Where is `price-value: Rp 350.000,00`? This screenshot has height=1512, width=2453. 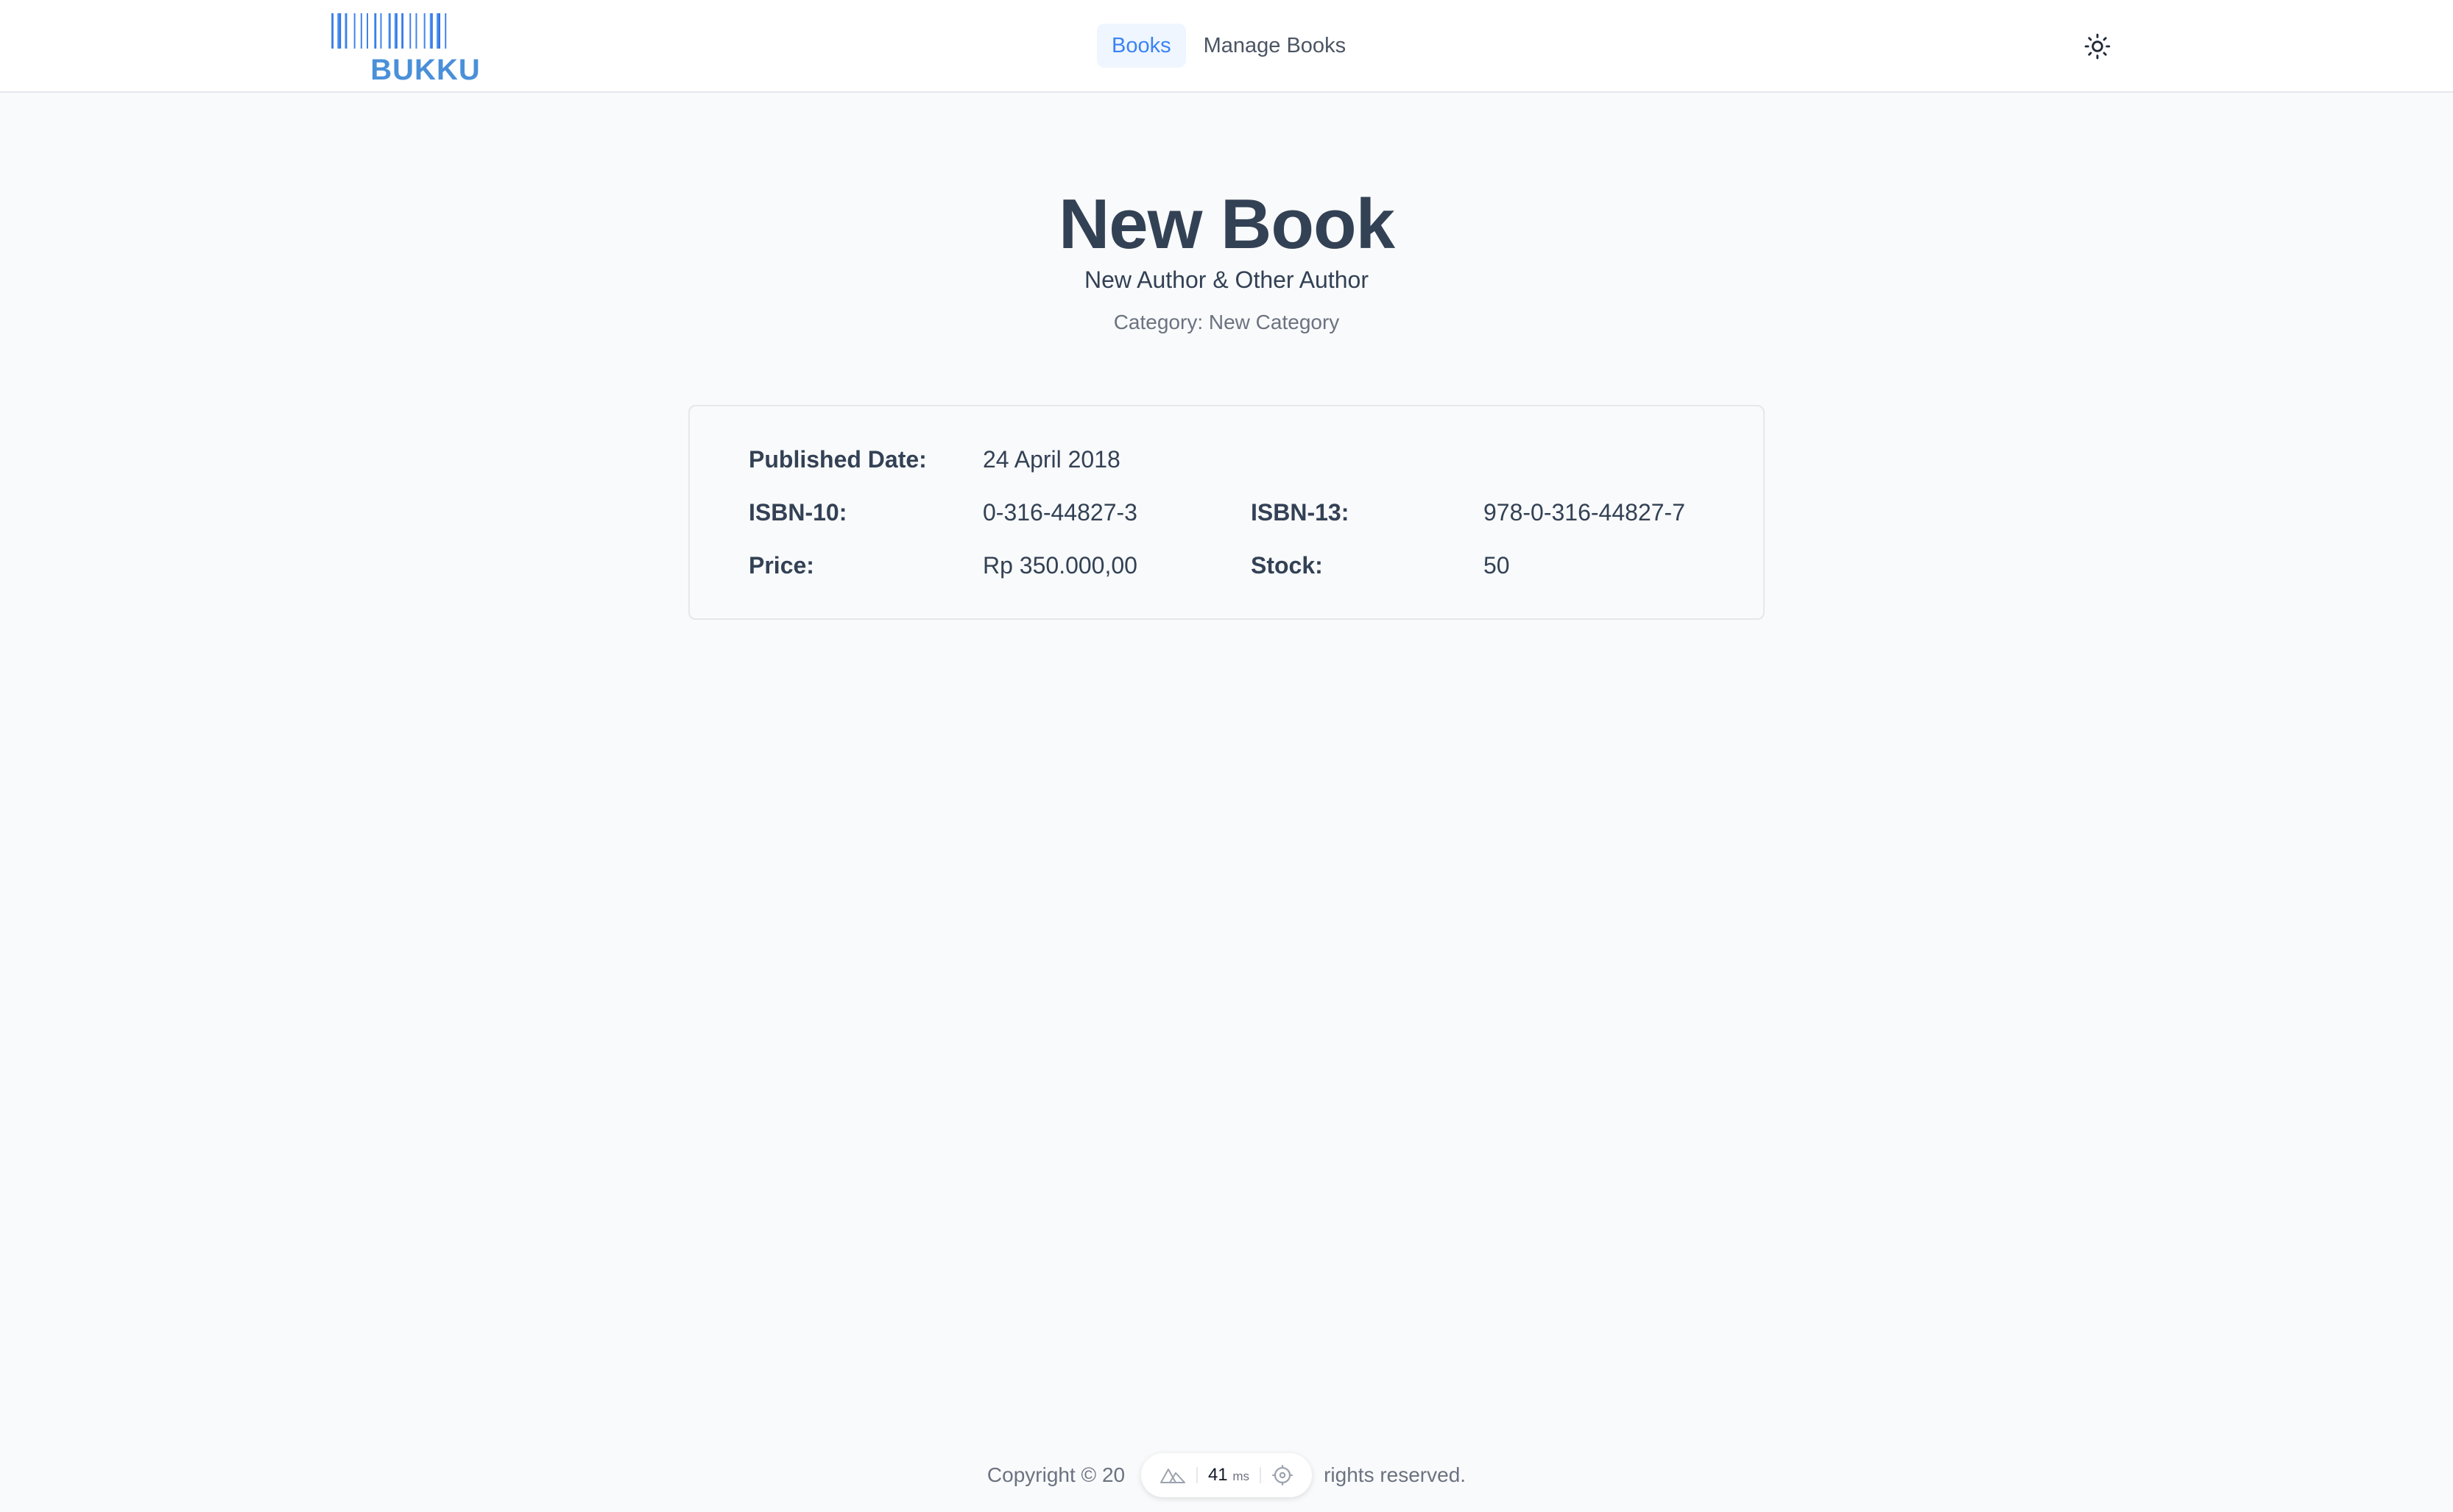 price-value: Rp 350.000,00 is located at coordinates (1060, 565).